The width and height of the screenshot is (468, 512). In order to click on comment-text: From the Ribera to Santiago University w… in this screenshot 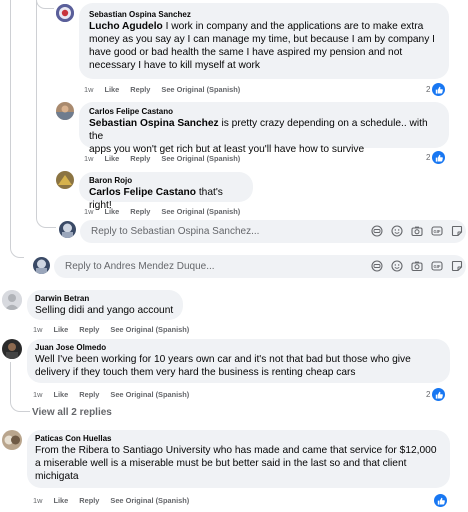, I will do `click(238, 463)`.